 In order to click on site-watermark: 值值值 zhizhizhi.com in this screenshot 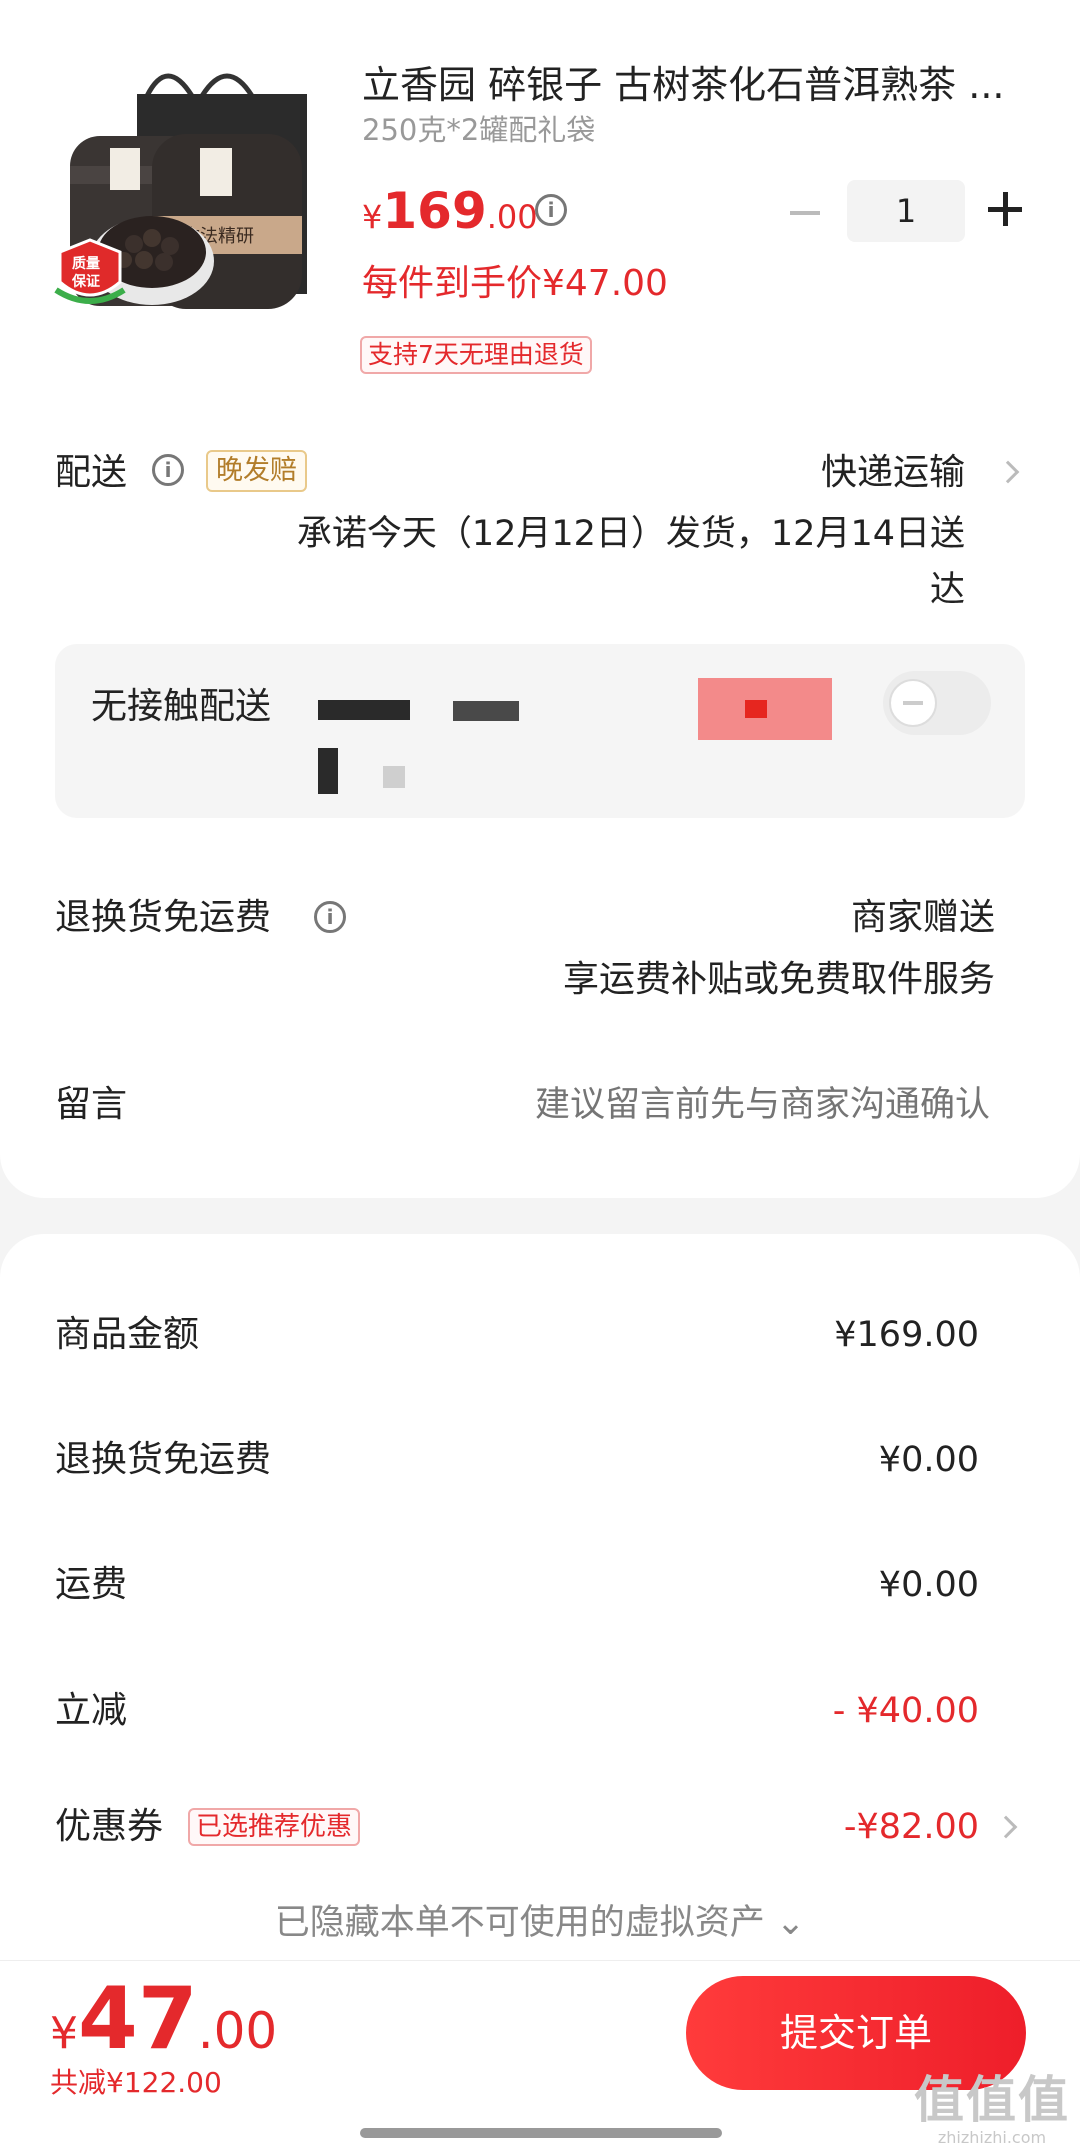, I will do `click(992, 2110)`.